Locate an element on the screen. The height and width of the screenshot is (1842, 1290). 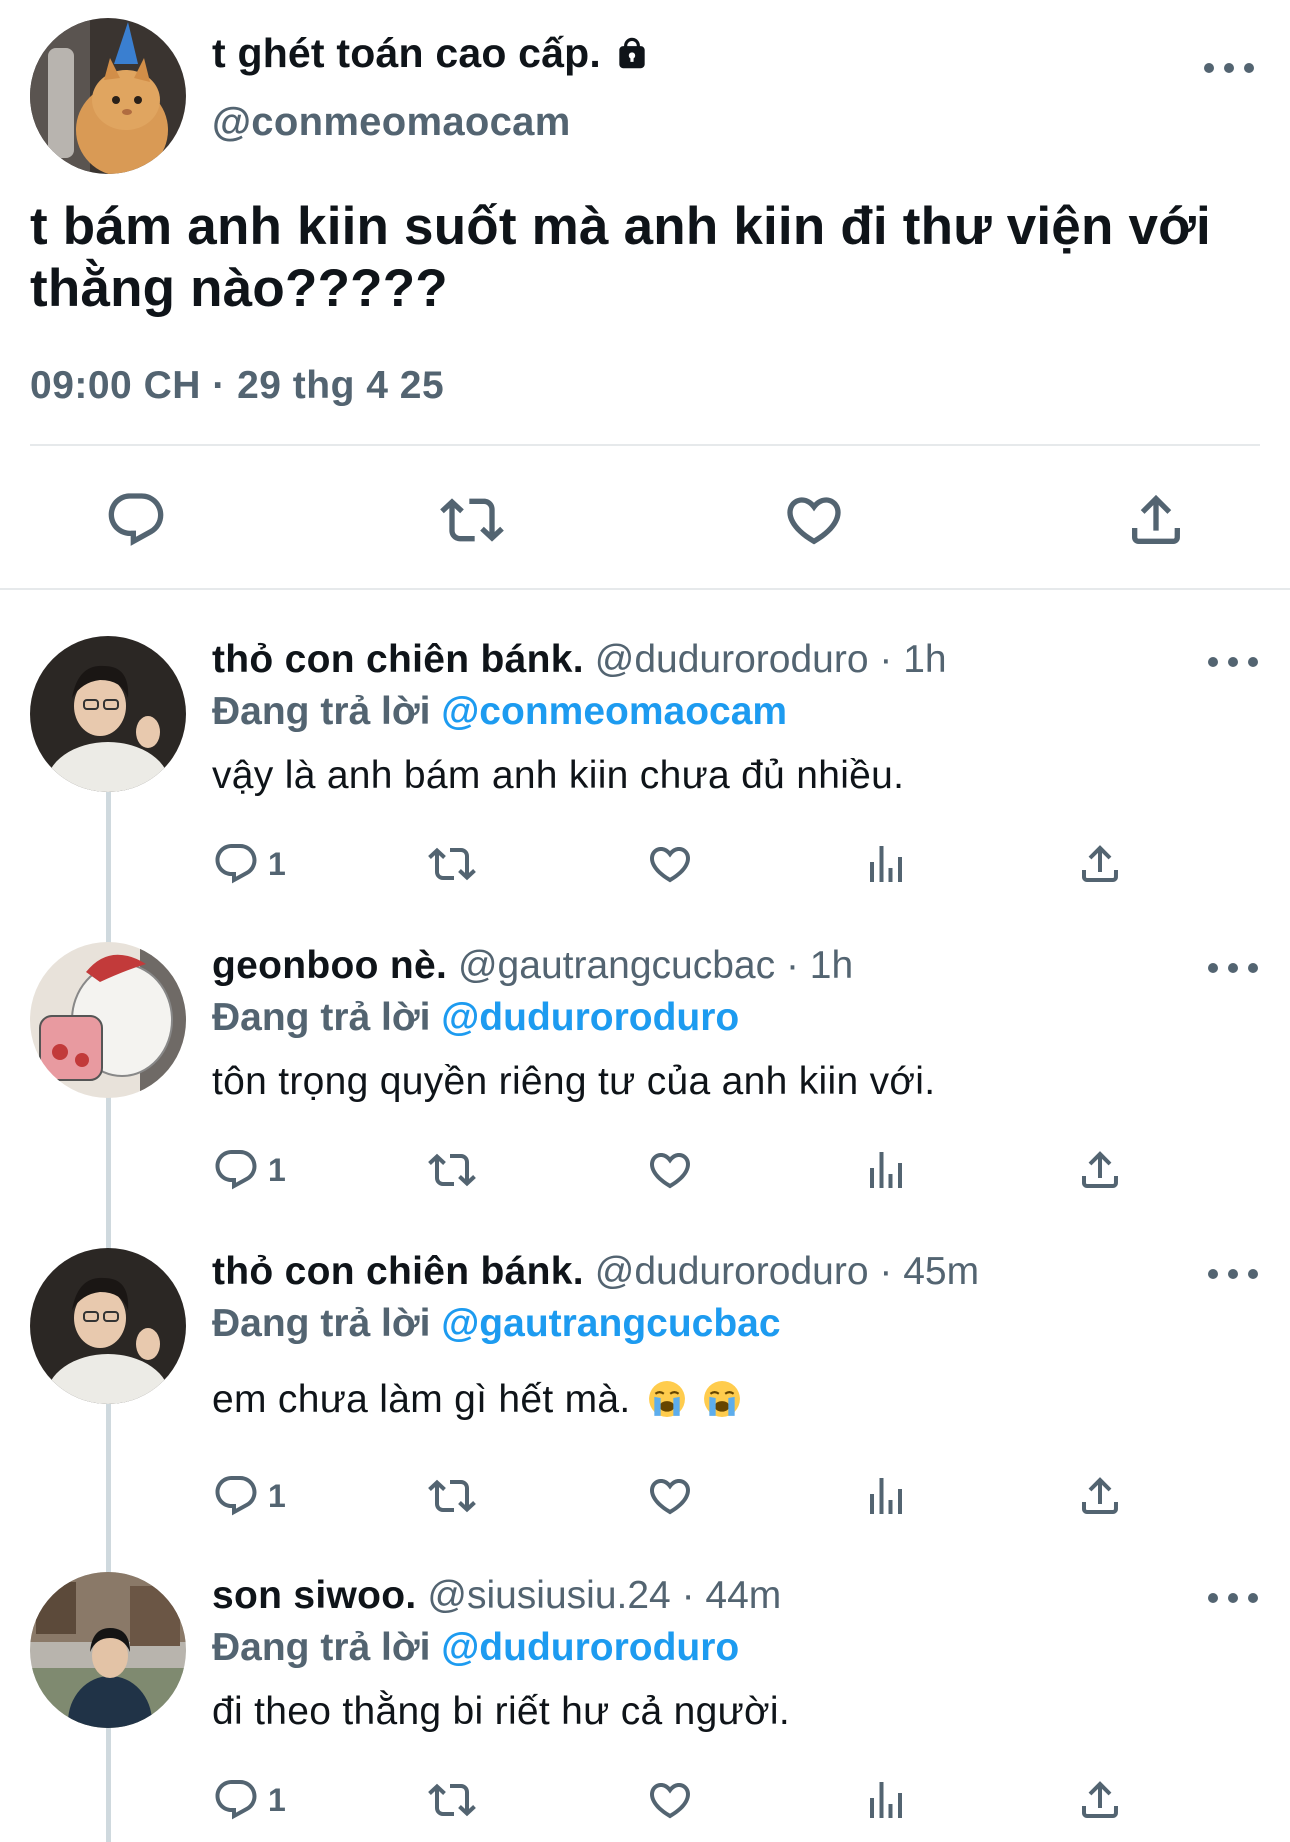
main-tweet-timestamp: 09:00 CH · 29 thg 4 25 is located at coordinates (237, 386).